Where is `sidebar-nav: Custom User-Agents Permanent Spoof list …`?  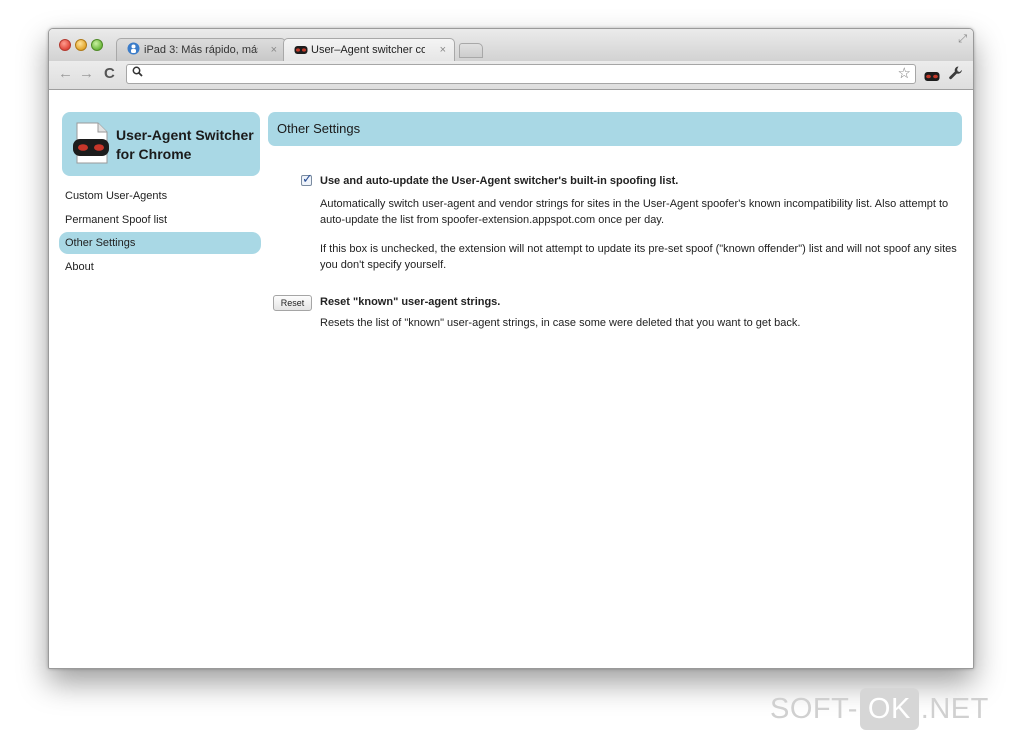 sidebar-nav: Custom User-Agents Permanent Spoof list … is located at coordinates (160, 232).